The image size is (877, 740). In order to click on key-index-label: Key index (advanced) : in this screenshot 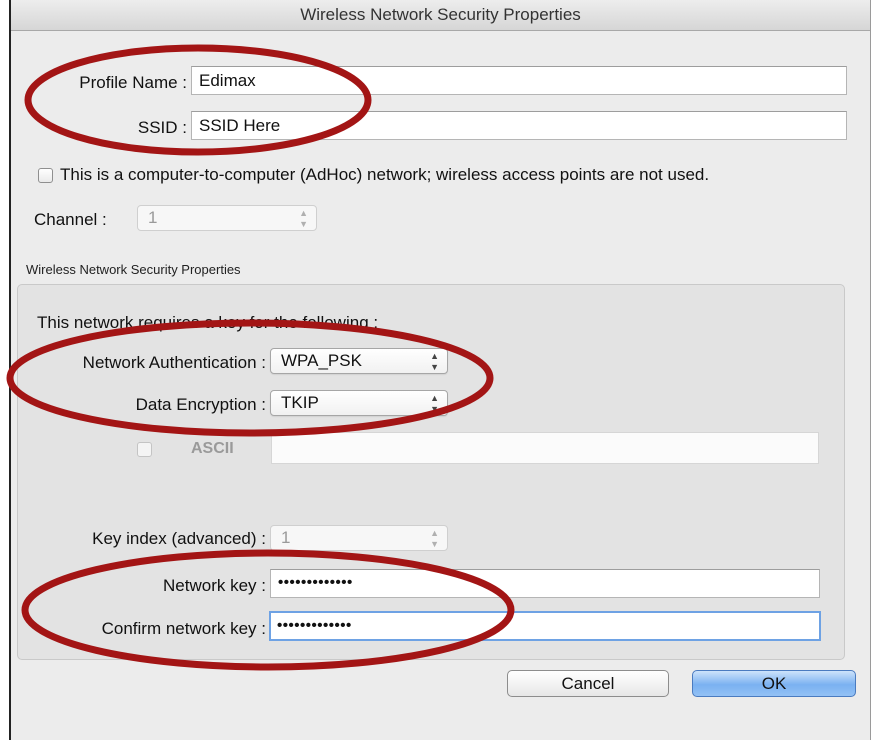, I will do `click(179, 538)`.